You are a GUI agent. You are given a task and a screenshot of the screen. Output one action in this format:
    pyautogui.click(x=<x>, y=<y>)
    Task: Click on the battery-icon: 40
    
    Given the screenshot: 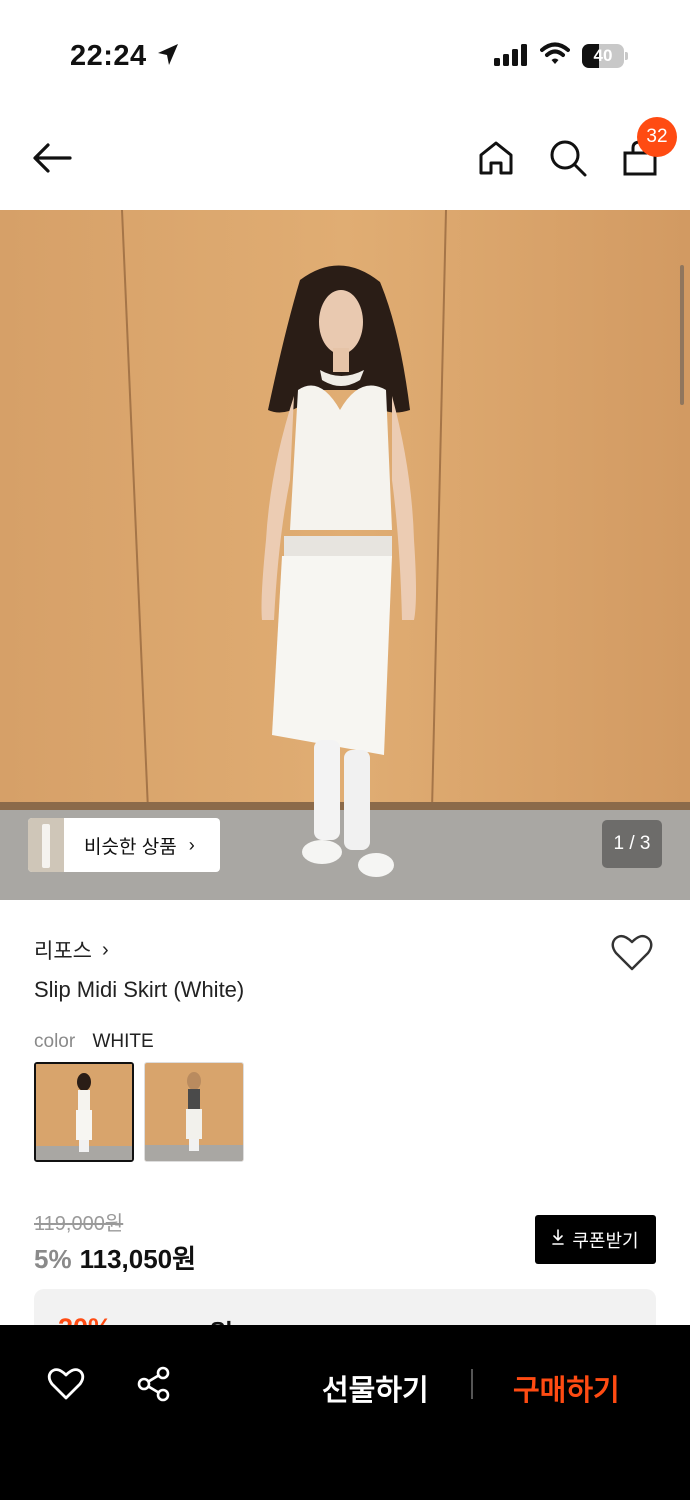 What is the action you would take?
    pyautogui.click(x=605, y=56)
    